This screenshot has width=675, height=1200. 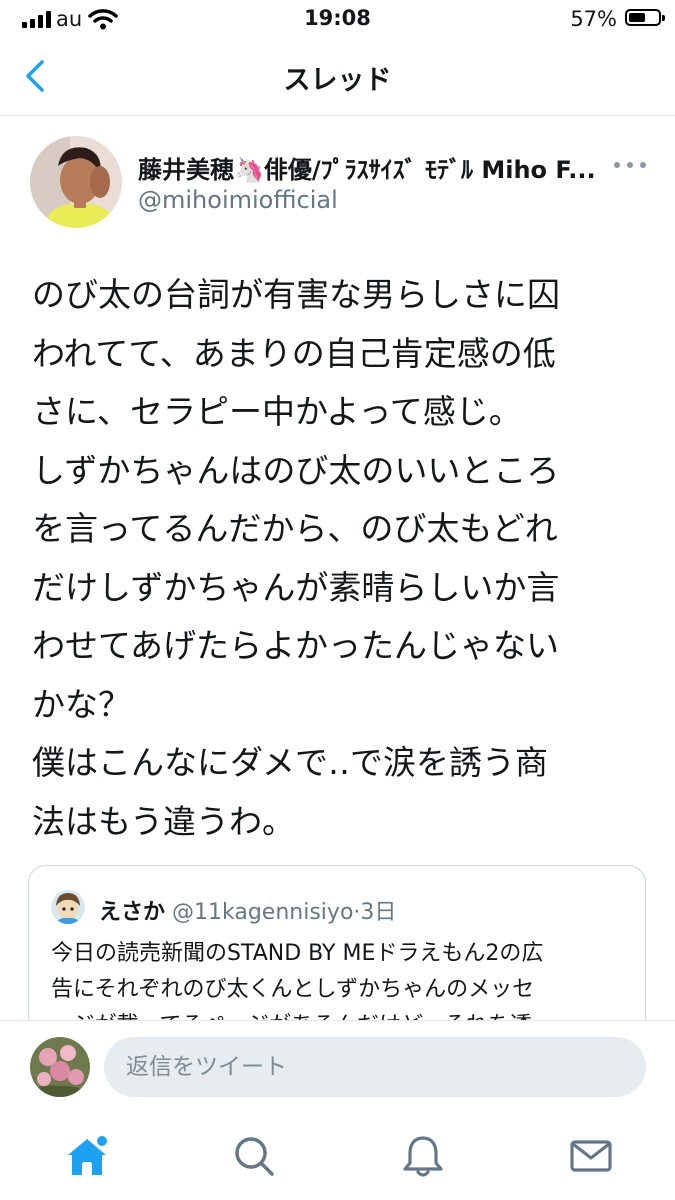 I want to click on tweet-text-line: を言ってるんだから、のび太もどれ, so click(x=295, y=528).